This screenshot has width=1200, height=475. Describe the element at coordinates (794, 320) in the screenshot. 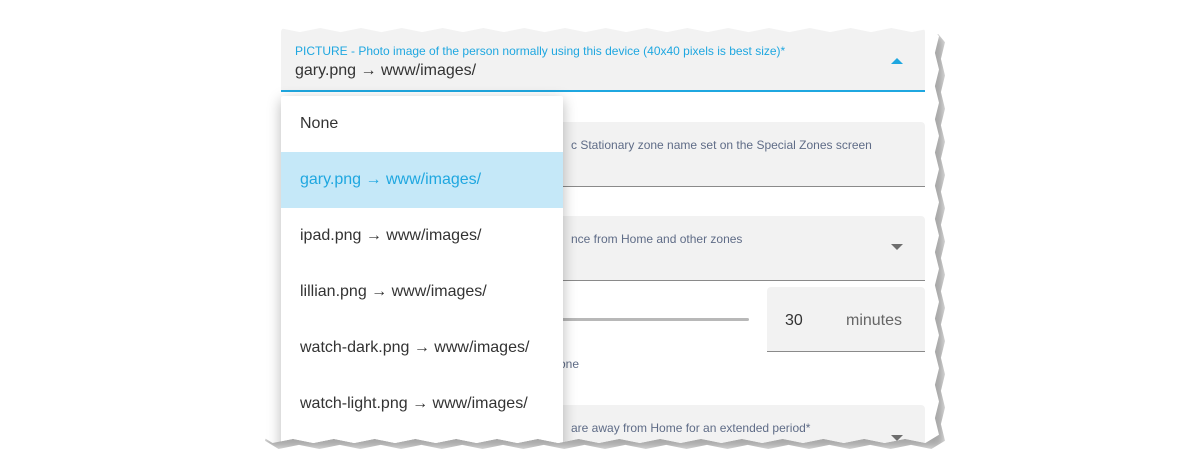

I see `minutes-value: 30` at that location.